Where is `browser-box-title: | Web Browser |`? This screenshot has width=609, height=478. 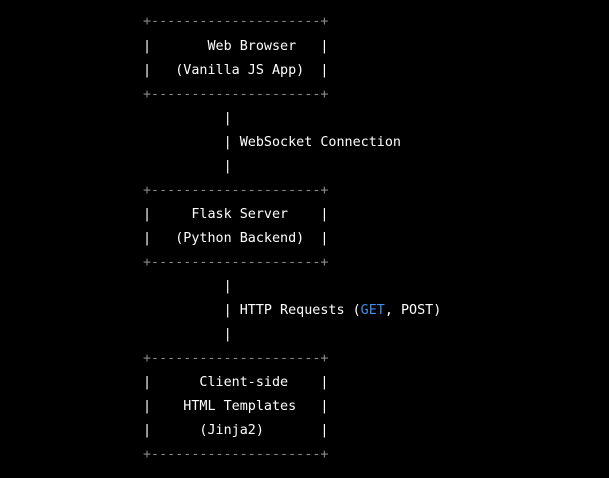
browser-box-title: | Web Browser | is located at coordinates (236, 46).